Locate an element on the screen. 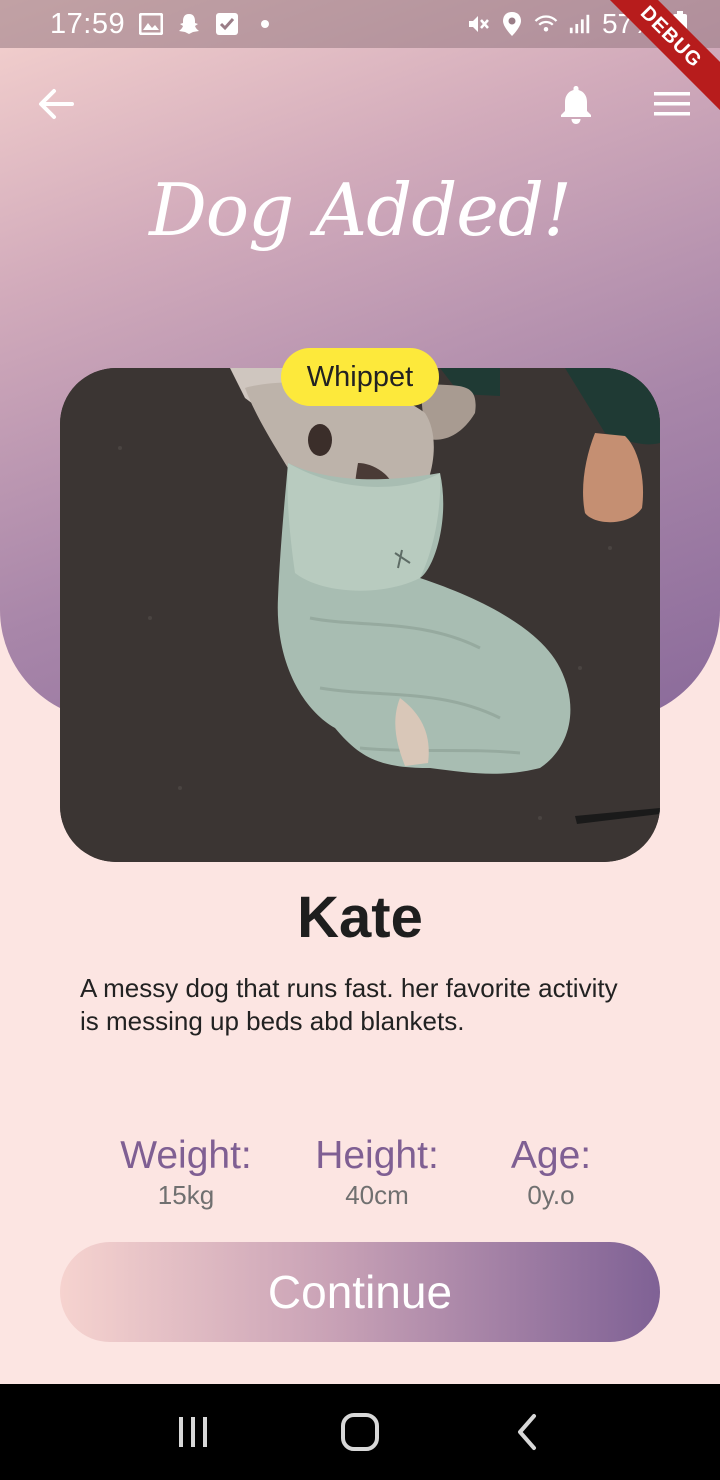 The height and width of the screenshot is (1480, 720). dot-icon is located at coordinates (265, 24).